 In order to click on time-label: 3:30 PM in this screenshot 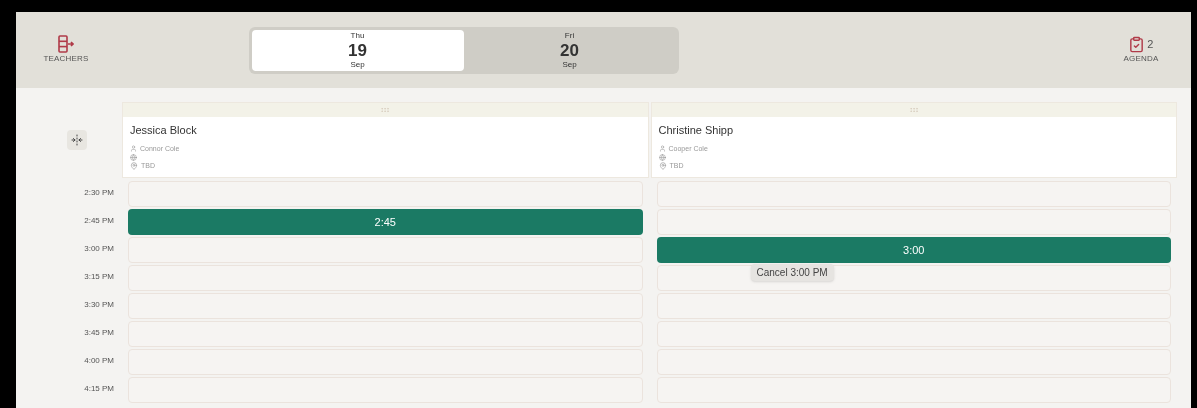, I will do `click(99, 304)`.